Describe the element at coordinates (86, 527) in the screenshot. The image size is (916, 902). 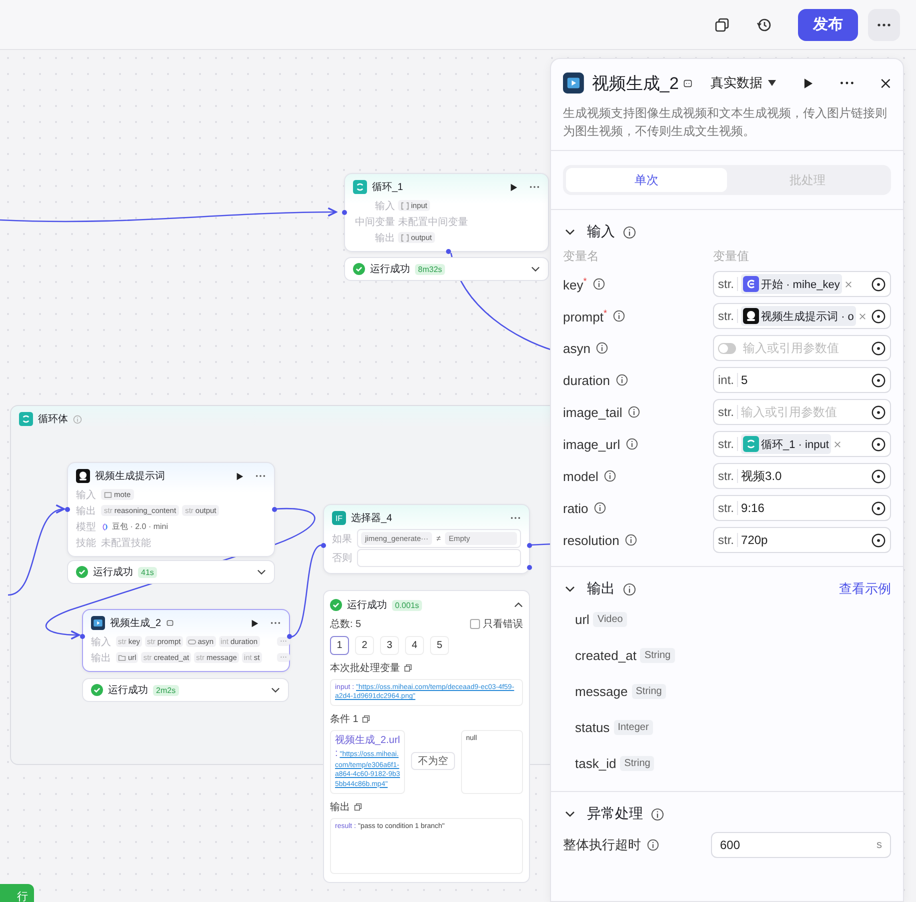
I see `row-label: 模型` at that location.